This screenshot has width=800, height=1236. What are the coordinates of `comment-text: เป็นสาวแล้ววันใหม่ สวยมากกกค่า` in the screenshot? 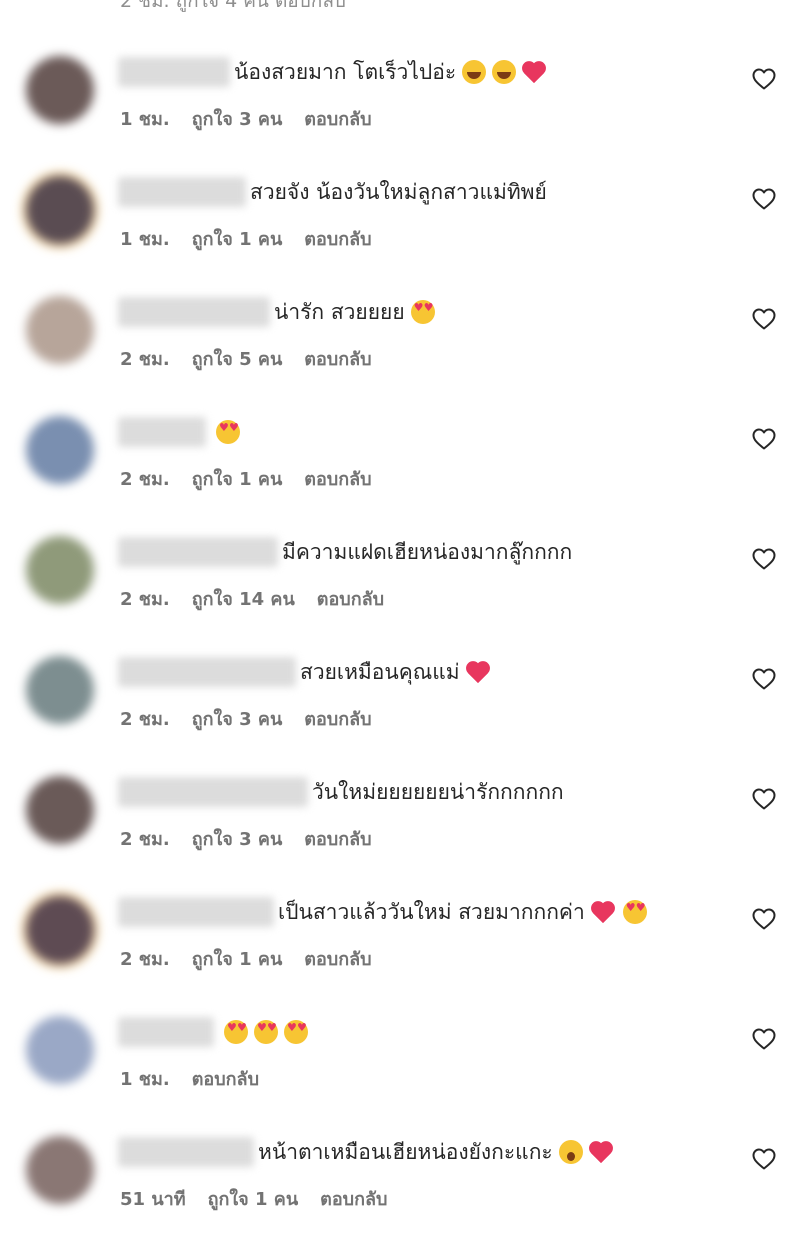 It's located at (431, 911).